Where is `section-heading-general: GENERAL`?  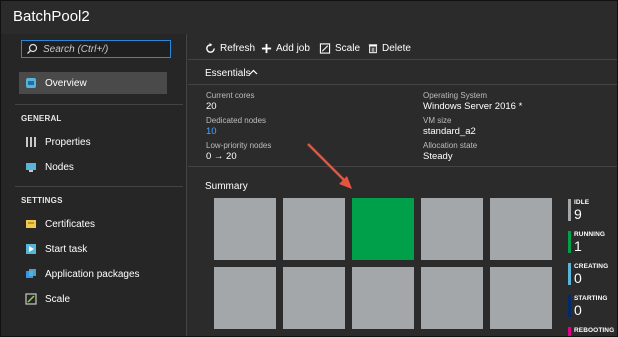
section-heading-general: GENERAL is located at coordinates (41, 118).